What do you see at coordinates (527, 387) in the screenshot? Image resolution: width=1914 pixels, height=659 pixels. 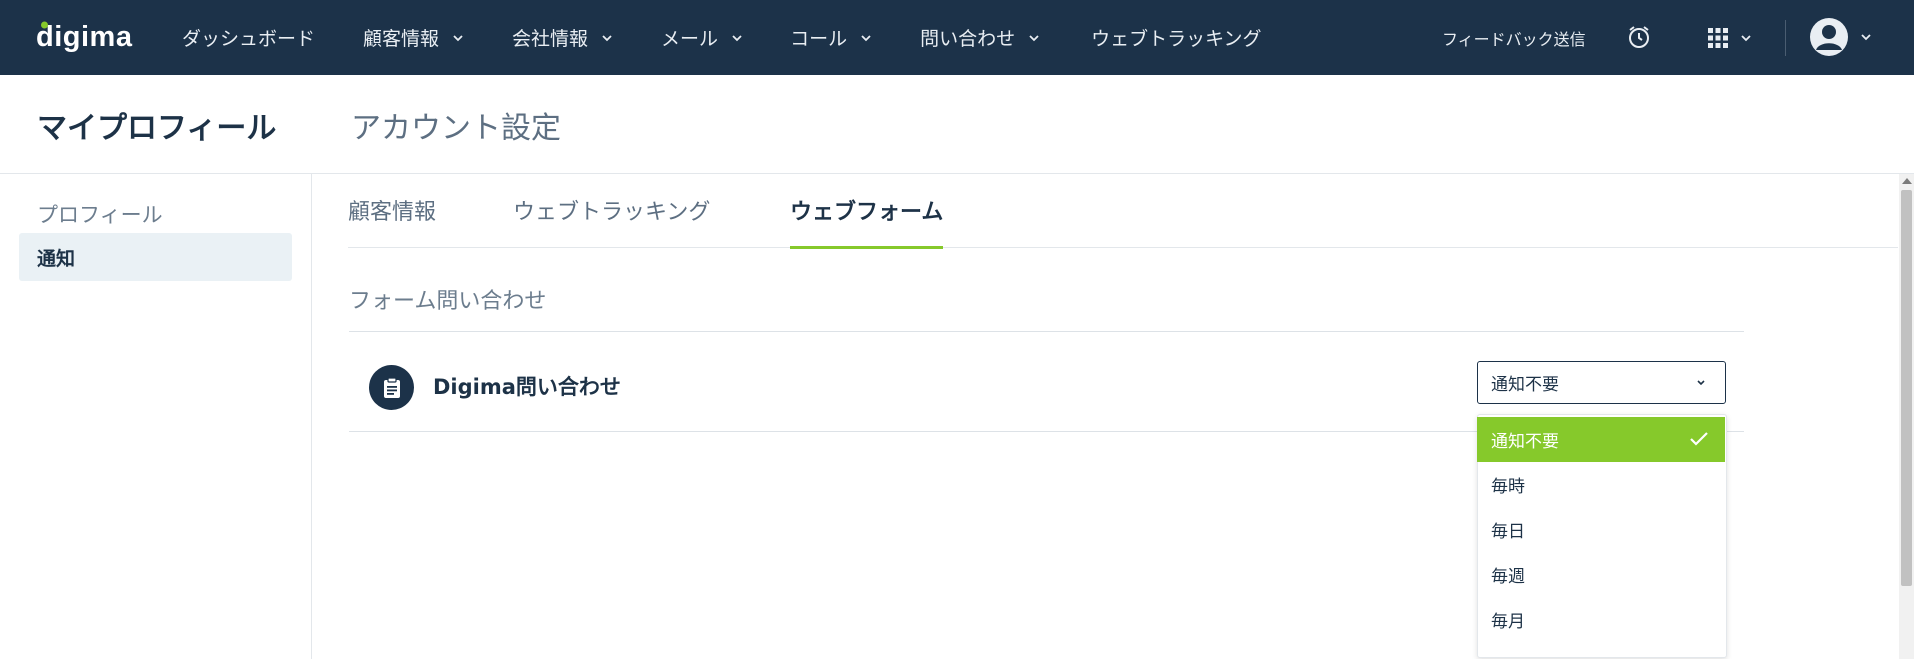 I see `form-name: Digima問い合わせ` at bounding box center [527, 387].